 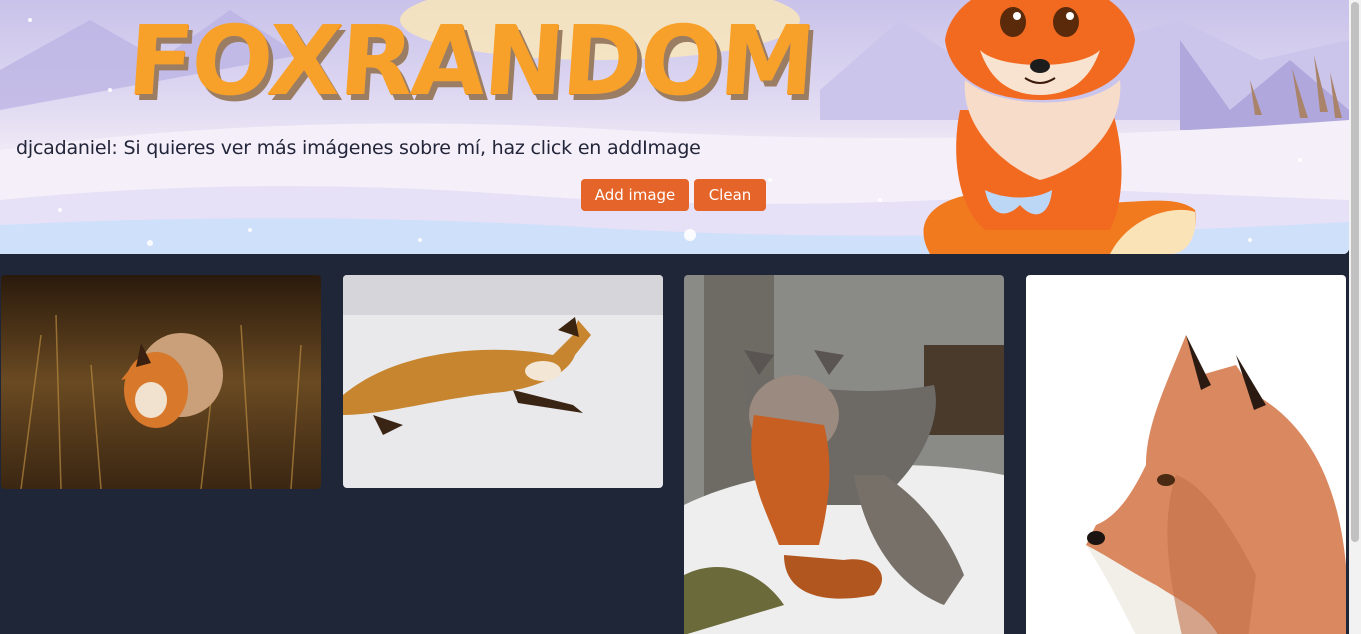 I want to click on fox-portrait-image, so click(x=1186, y=454).